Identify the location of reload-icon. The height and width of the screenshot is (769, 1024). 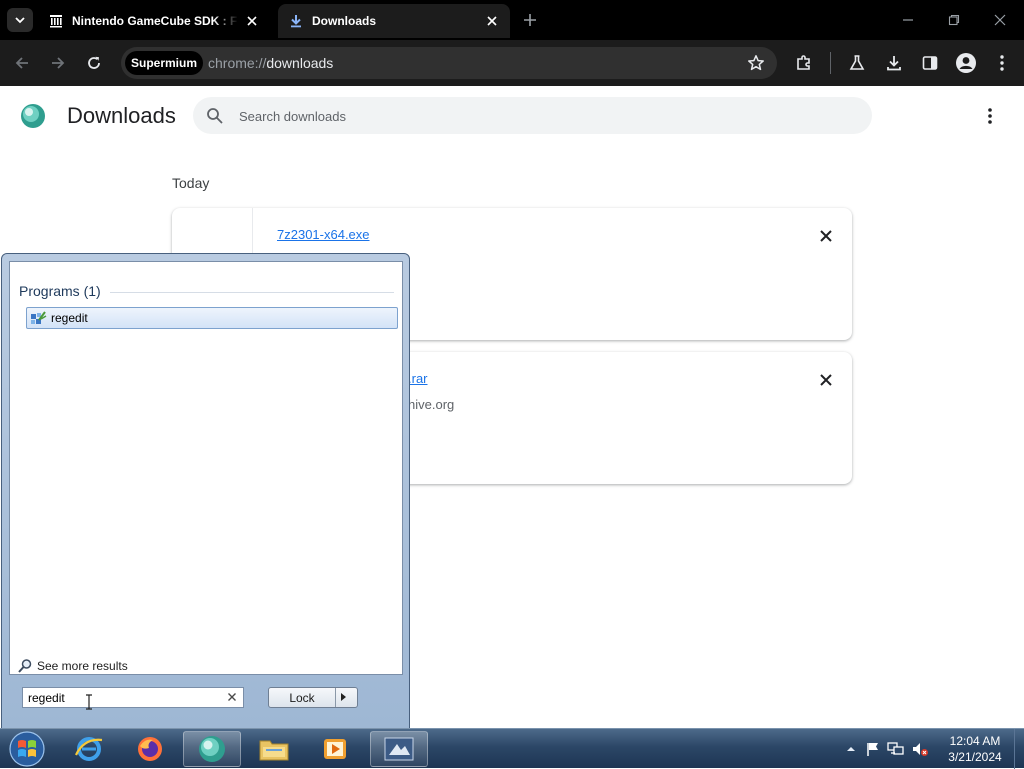
(94, 63).